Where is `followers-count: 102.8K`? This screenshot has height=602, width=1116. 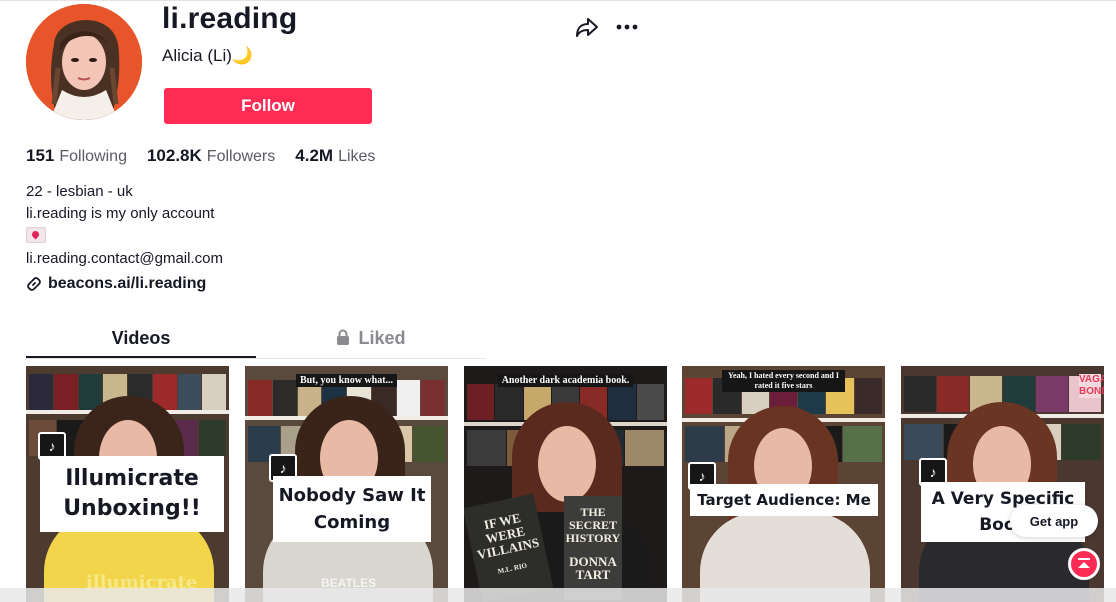 followers-count: 102.8K is located at coordinates (174, 155).